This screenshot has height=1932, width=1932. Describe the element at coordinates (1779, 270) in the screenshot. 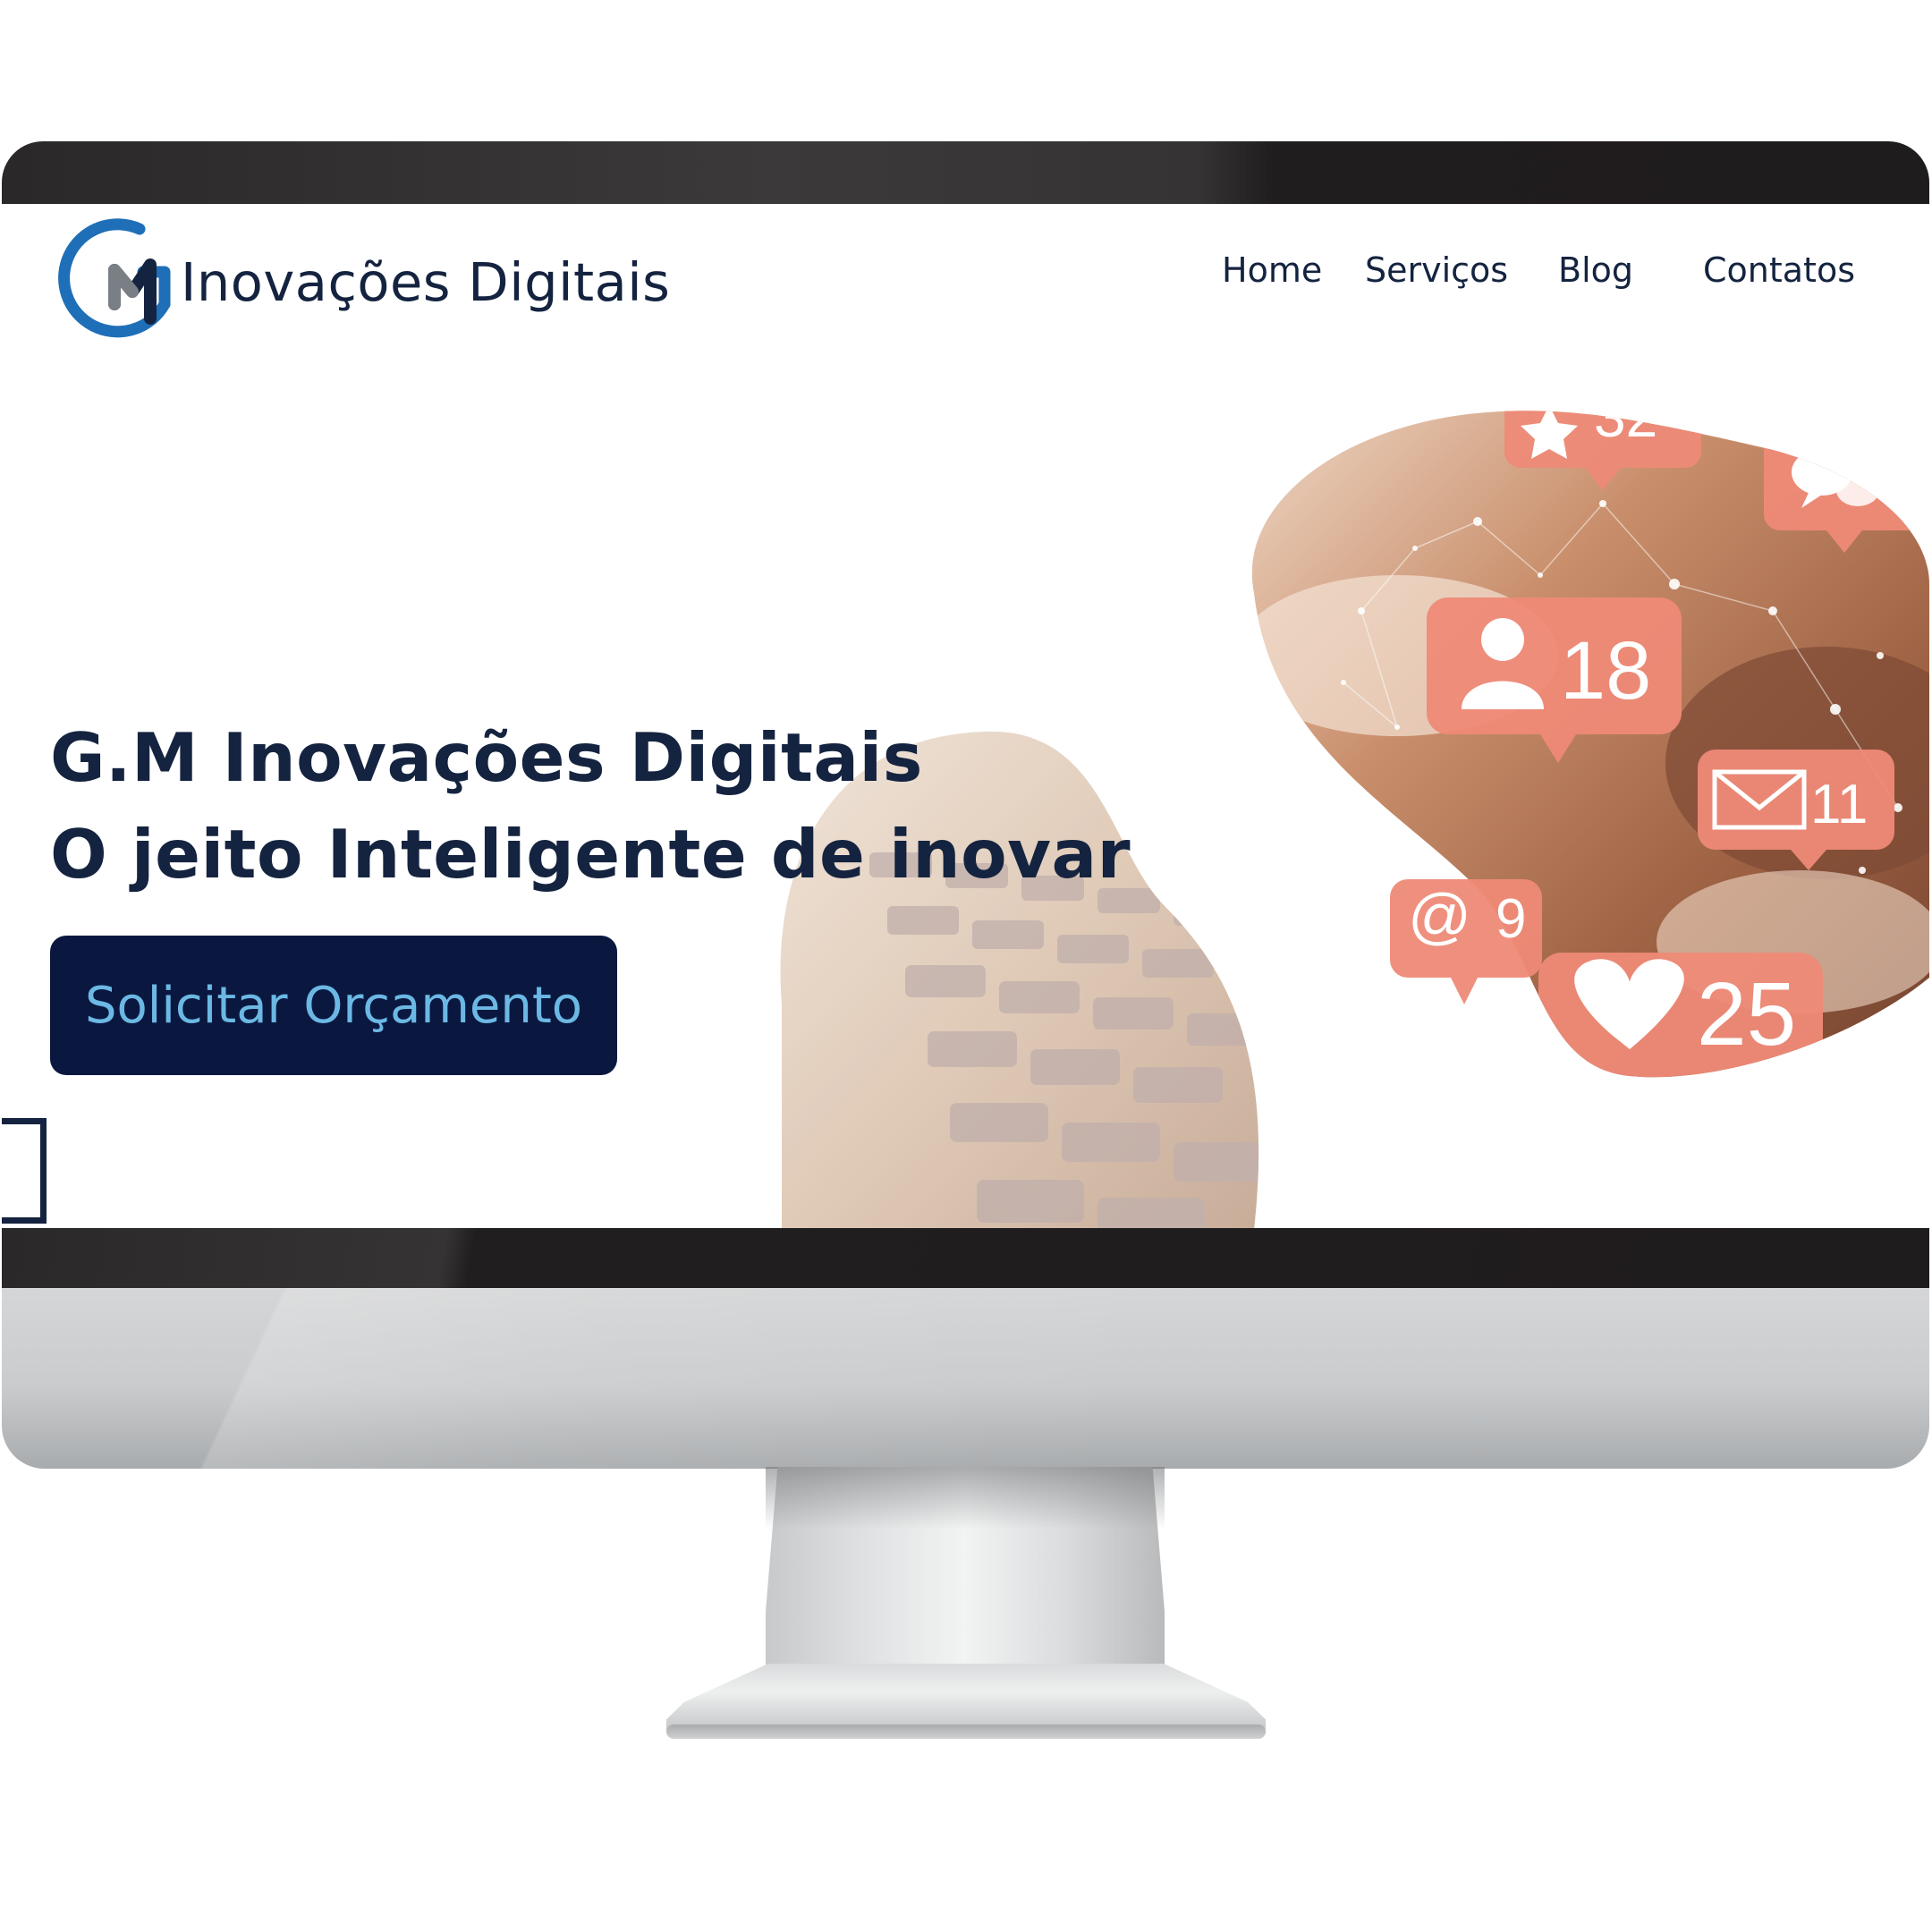

I see `nav-item-contatos: Contatos` at that location.